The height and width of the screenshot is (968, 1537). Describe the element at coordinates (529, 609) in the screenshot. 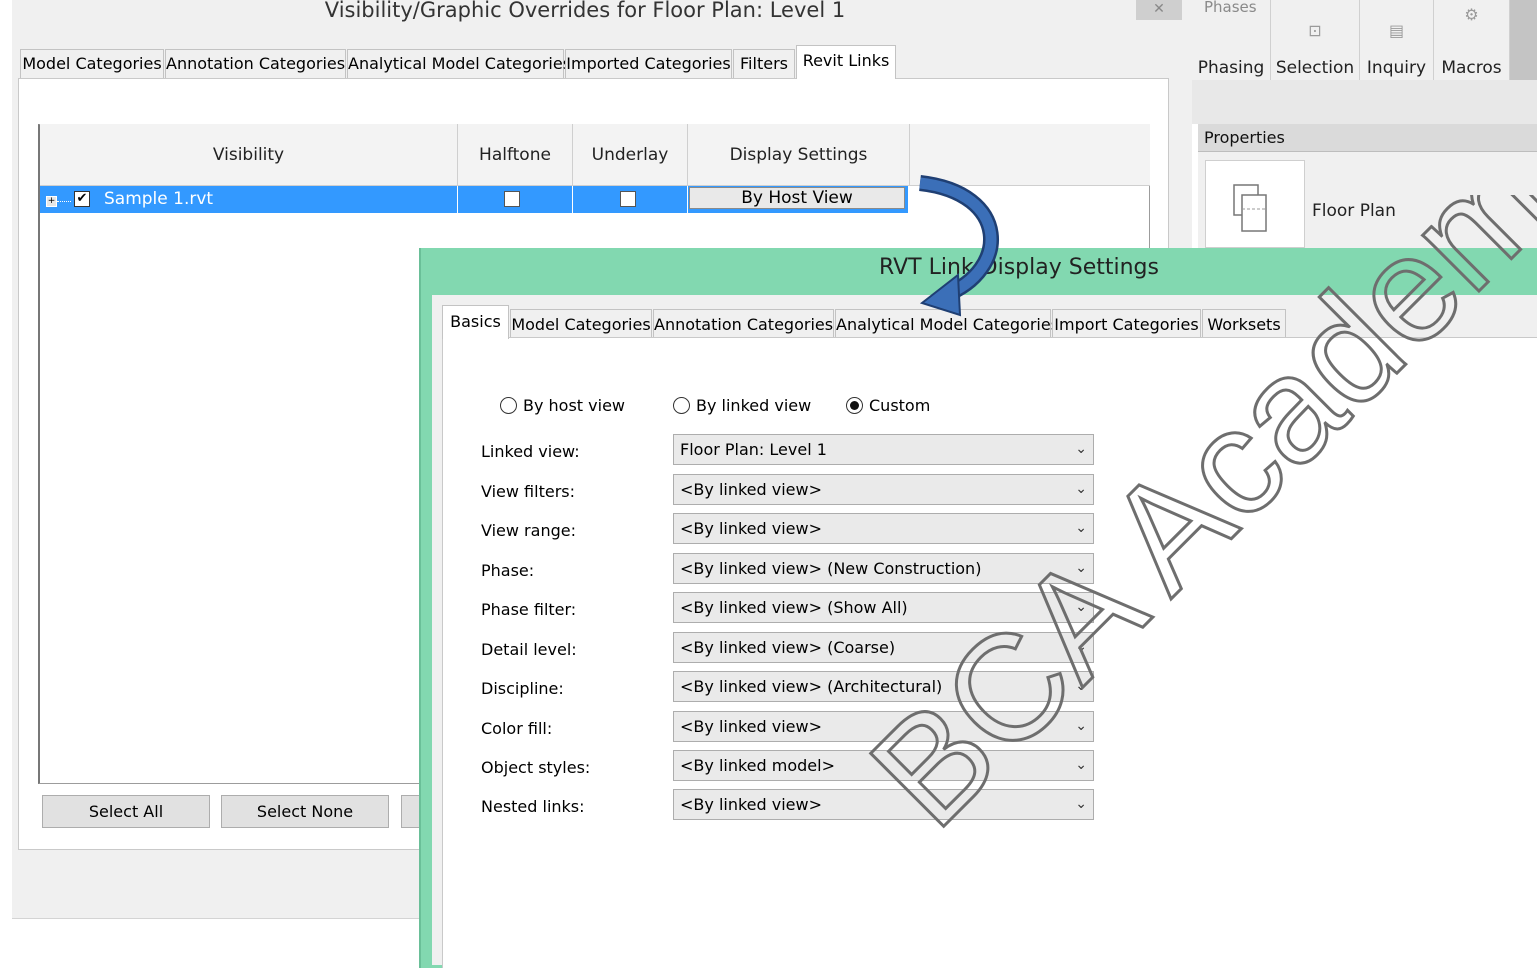

I see `label-phase-filter: Phase filter:` at that location.